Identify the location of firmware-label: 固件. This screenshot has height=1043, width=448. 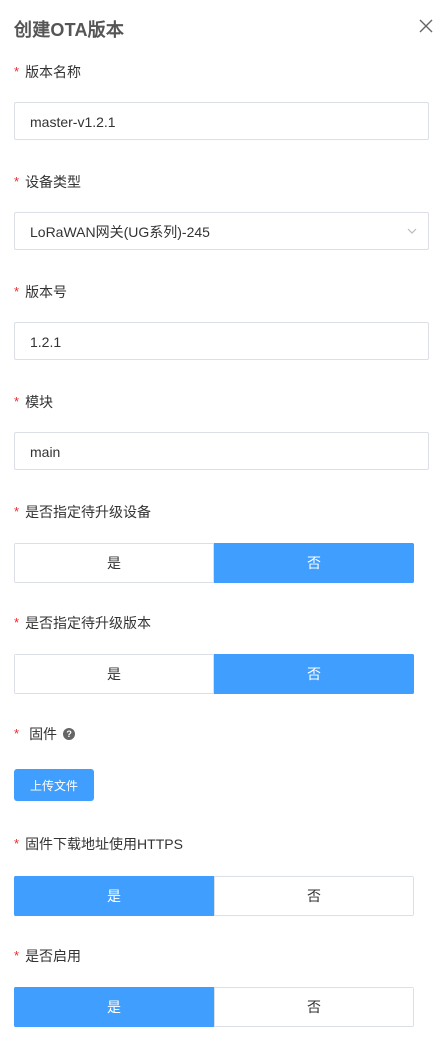
(43, 734).